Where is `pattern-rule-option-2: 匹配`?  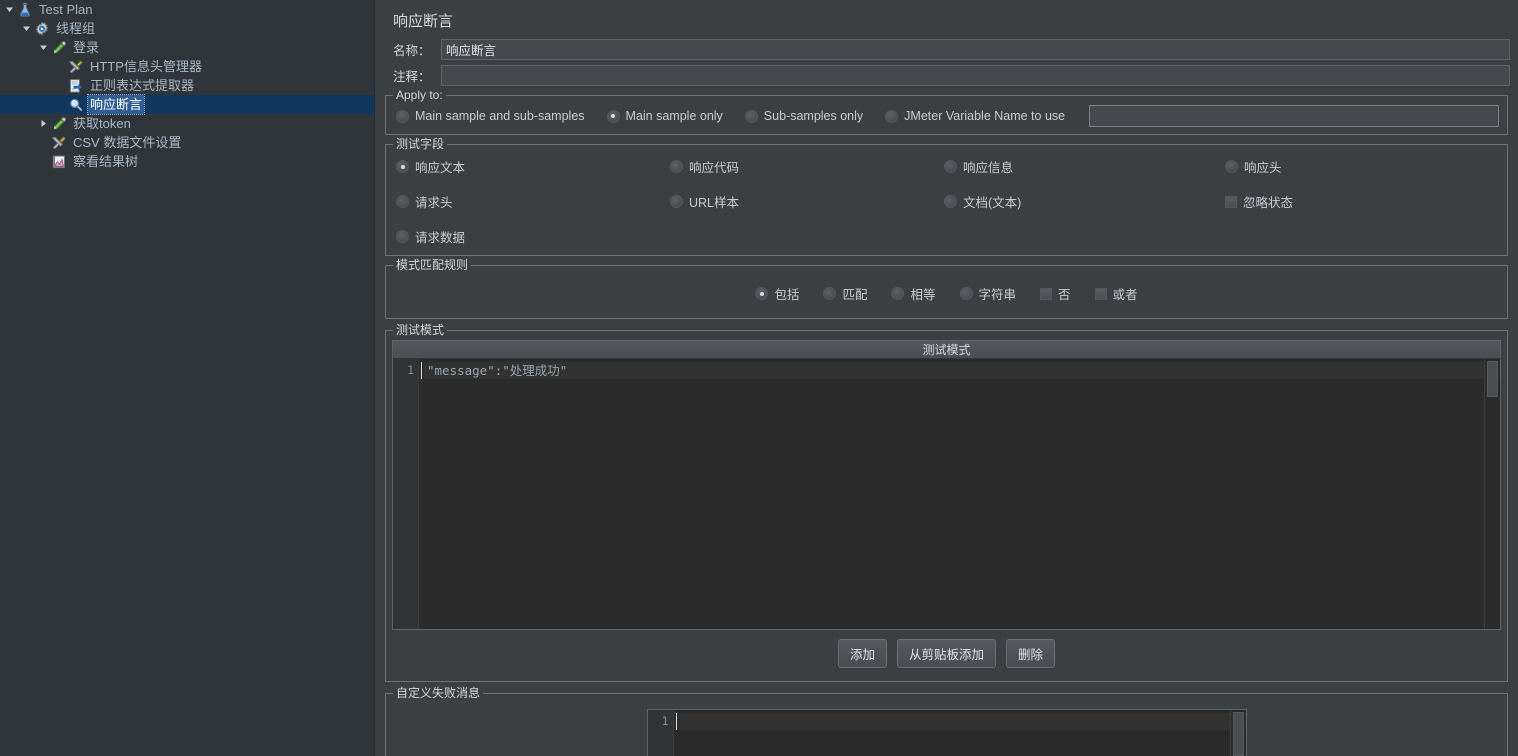 pattern-rule-option-2: 匹配 is located at coordinates (845, 293).